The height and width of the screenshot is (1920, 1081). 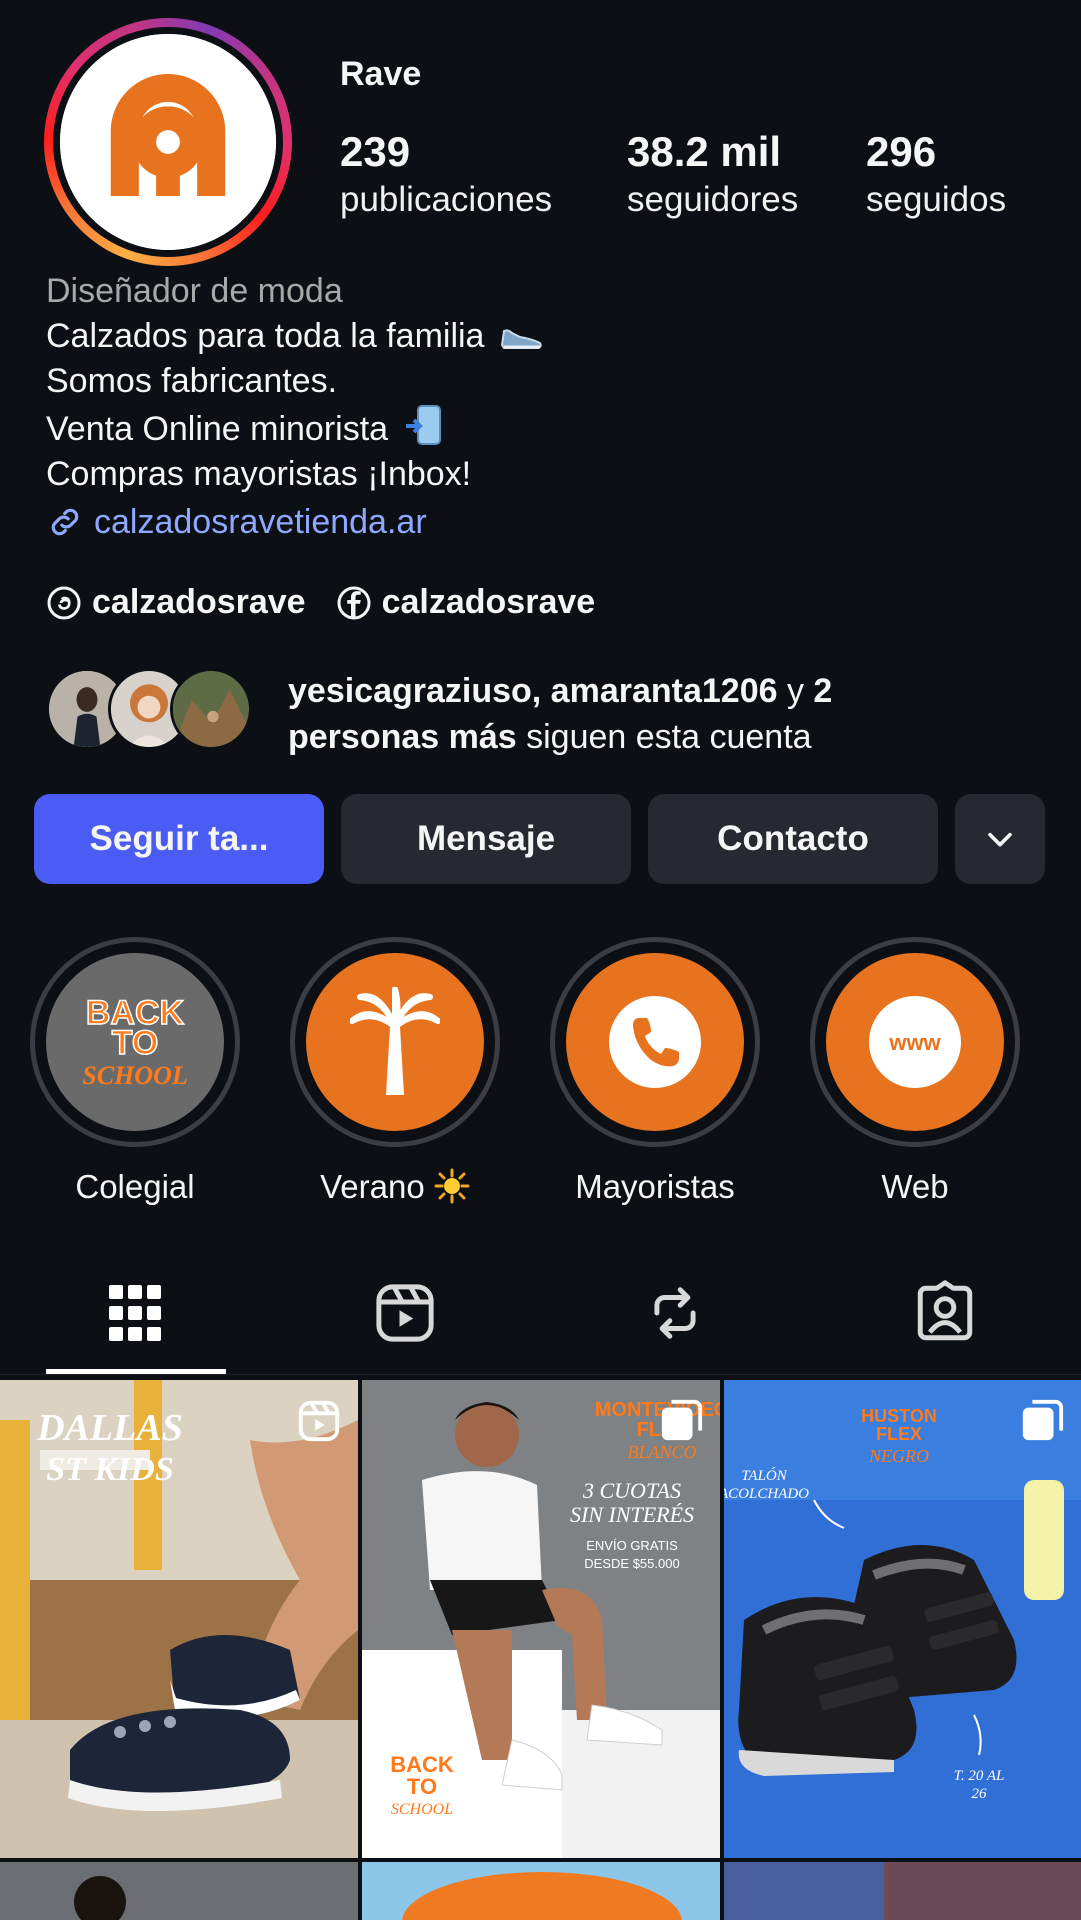 I want to click on facebook-link: calzadosrave, so click(x=466, y=602).